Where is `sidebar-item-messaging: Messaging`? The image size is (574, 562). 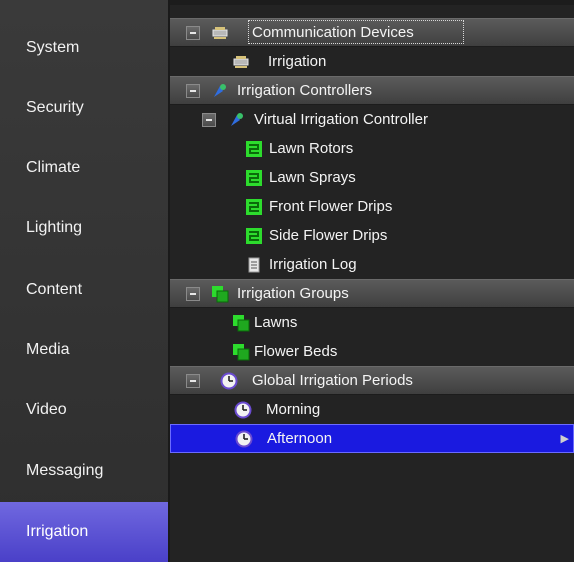 sidebar-item-messaging: Messaging is located at coordinates (84, 471).